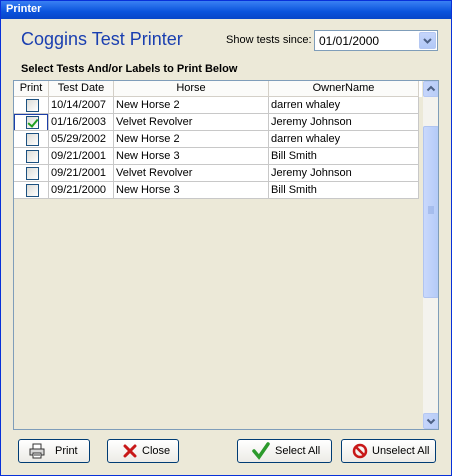 Image resolution: width=452 pixels, height=476 pixels. What do you see at coordinates (349, 41) in the screenshot?
I see `show-since-value: 01/01/2000` at bounding box center [349, 41].